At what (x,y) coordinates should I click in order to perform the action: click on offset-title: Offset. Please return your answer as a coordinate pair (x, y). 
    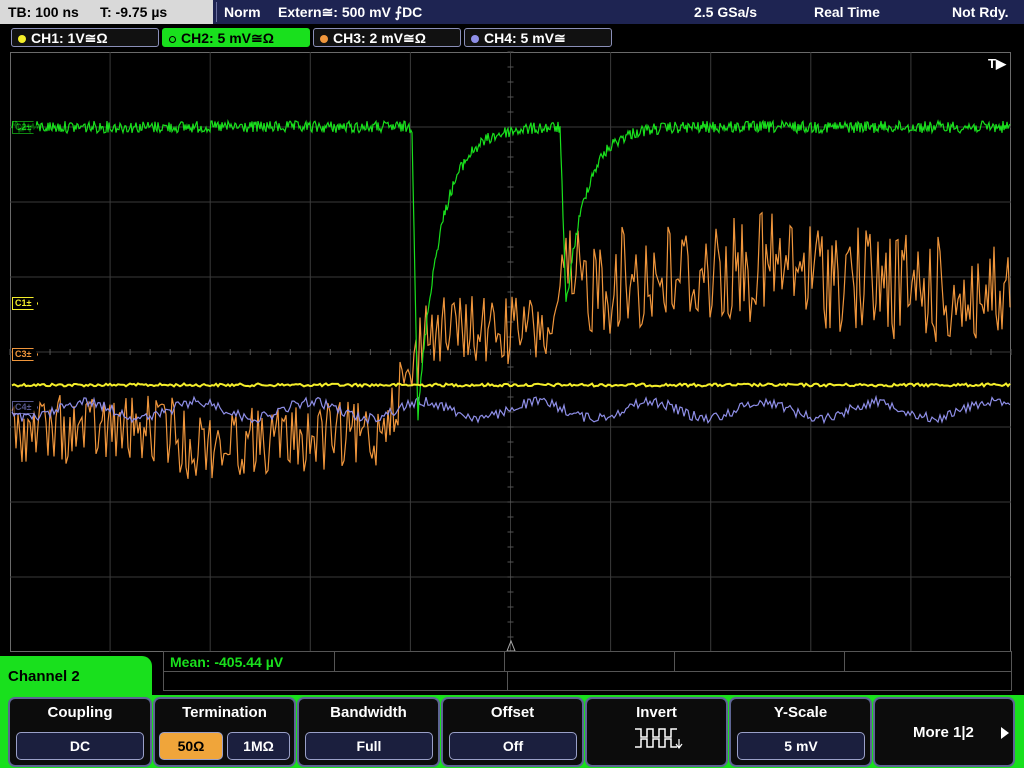
    Looking at the image, I should click on (512, 712).